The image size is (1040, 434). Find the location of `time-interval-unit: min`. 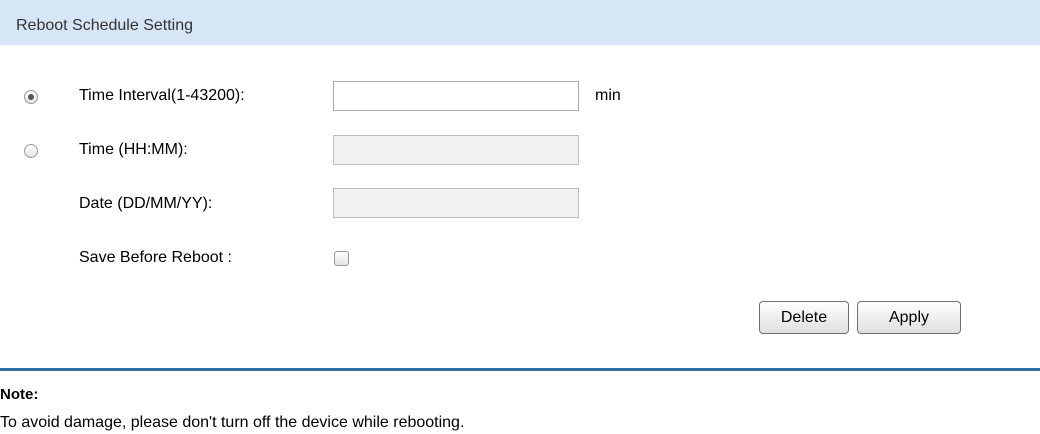

time-interval-unit: min is located at coordinates (608, 95).